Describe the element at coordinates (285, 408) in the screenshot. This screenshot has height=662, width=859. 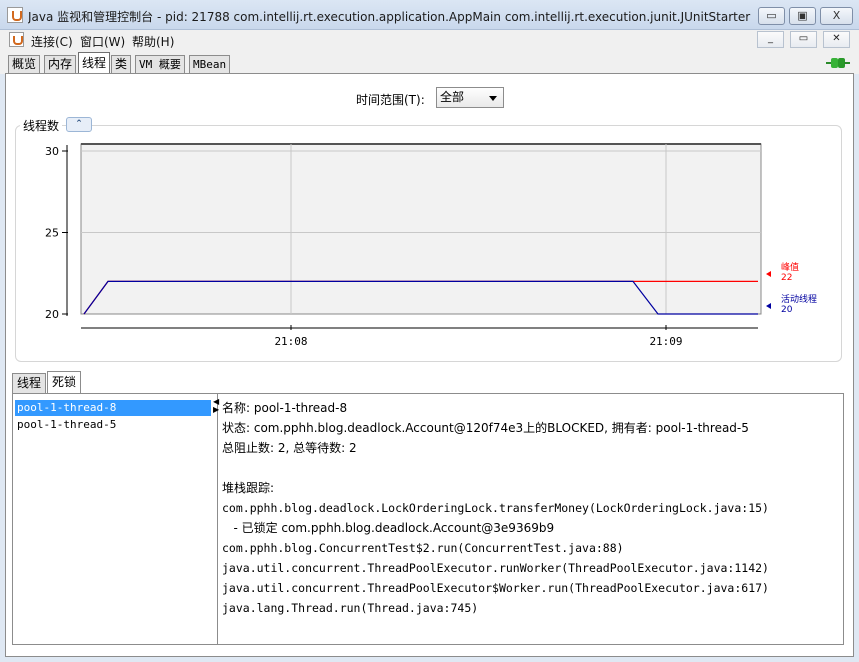
I see `thread-name: 名称: pool-1-thread-8` at that location.